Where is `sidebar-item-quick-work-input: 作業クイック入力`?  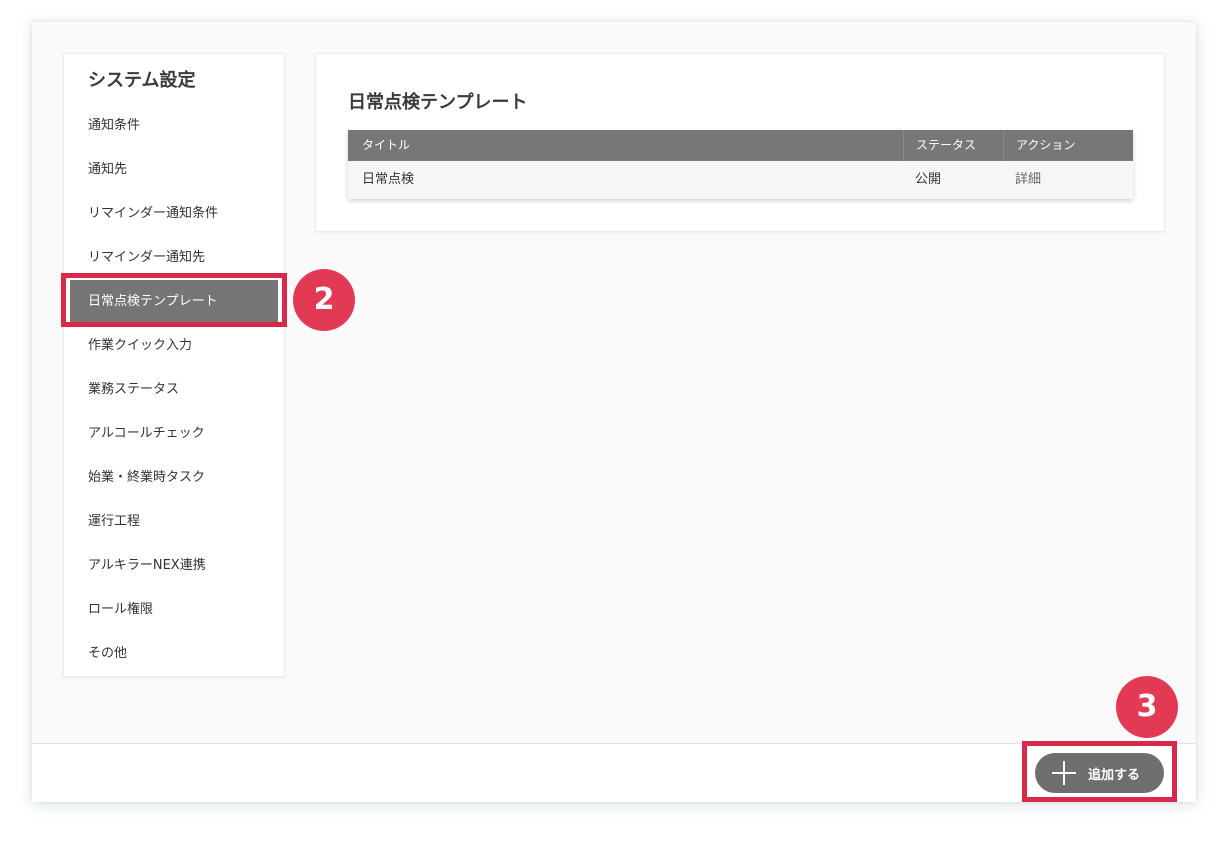 sidebar-item-quick-work-input: 作業クイック入力 is located at coordinates (174, 346).